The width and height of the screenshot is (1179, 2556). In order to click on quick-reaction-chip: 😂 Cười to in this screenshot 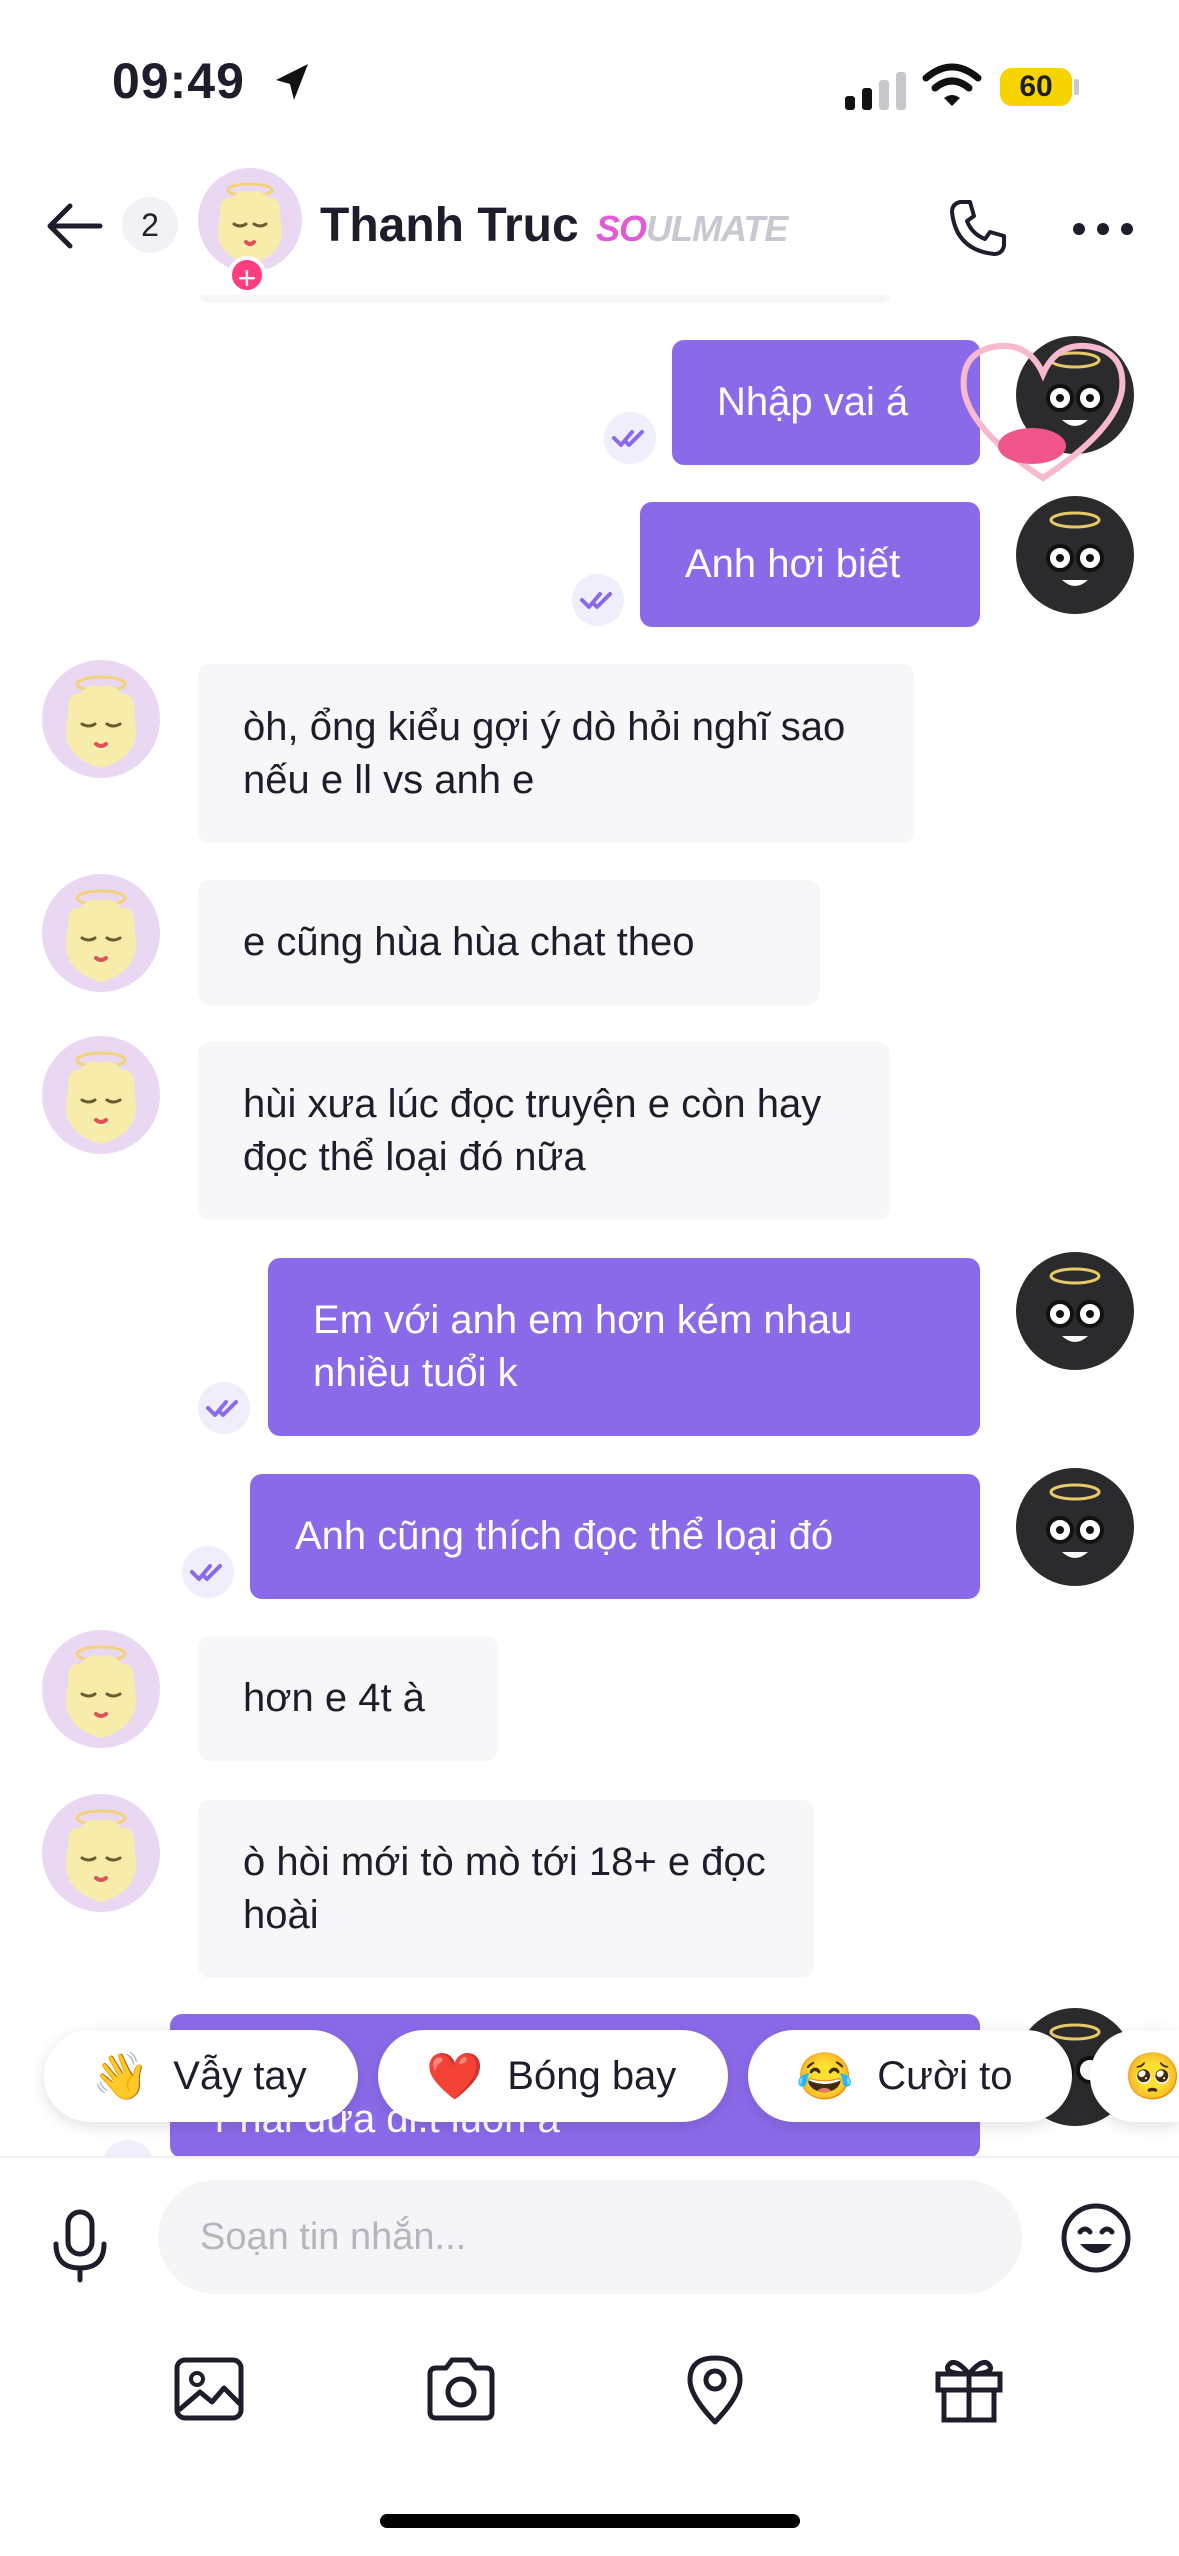, I will do `click(910, 2076)`.